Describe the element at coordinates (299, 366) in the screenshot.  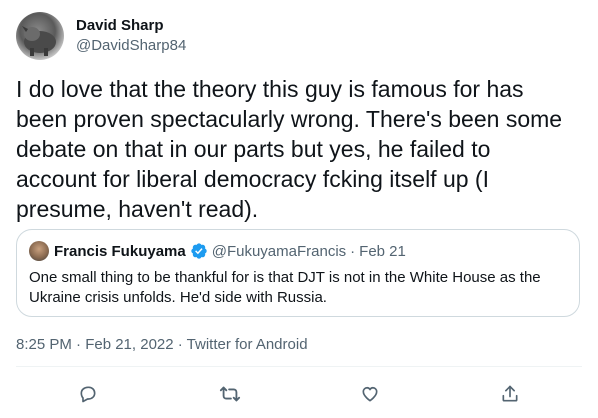
I see `divider` at that location.